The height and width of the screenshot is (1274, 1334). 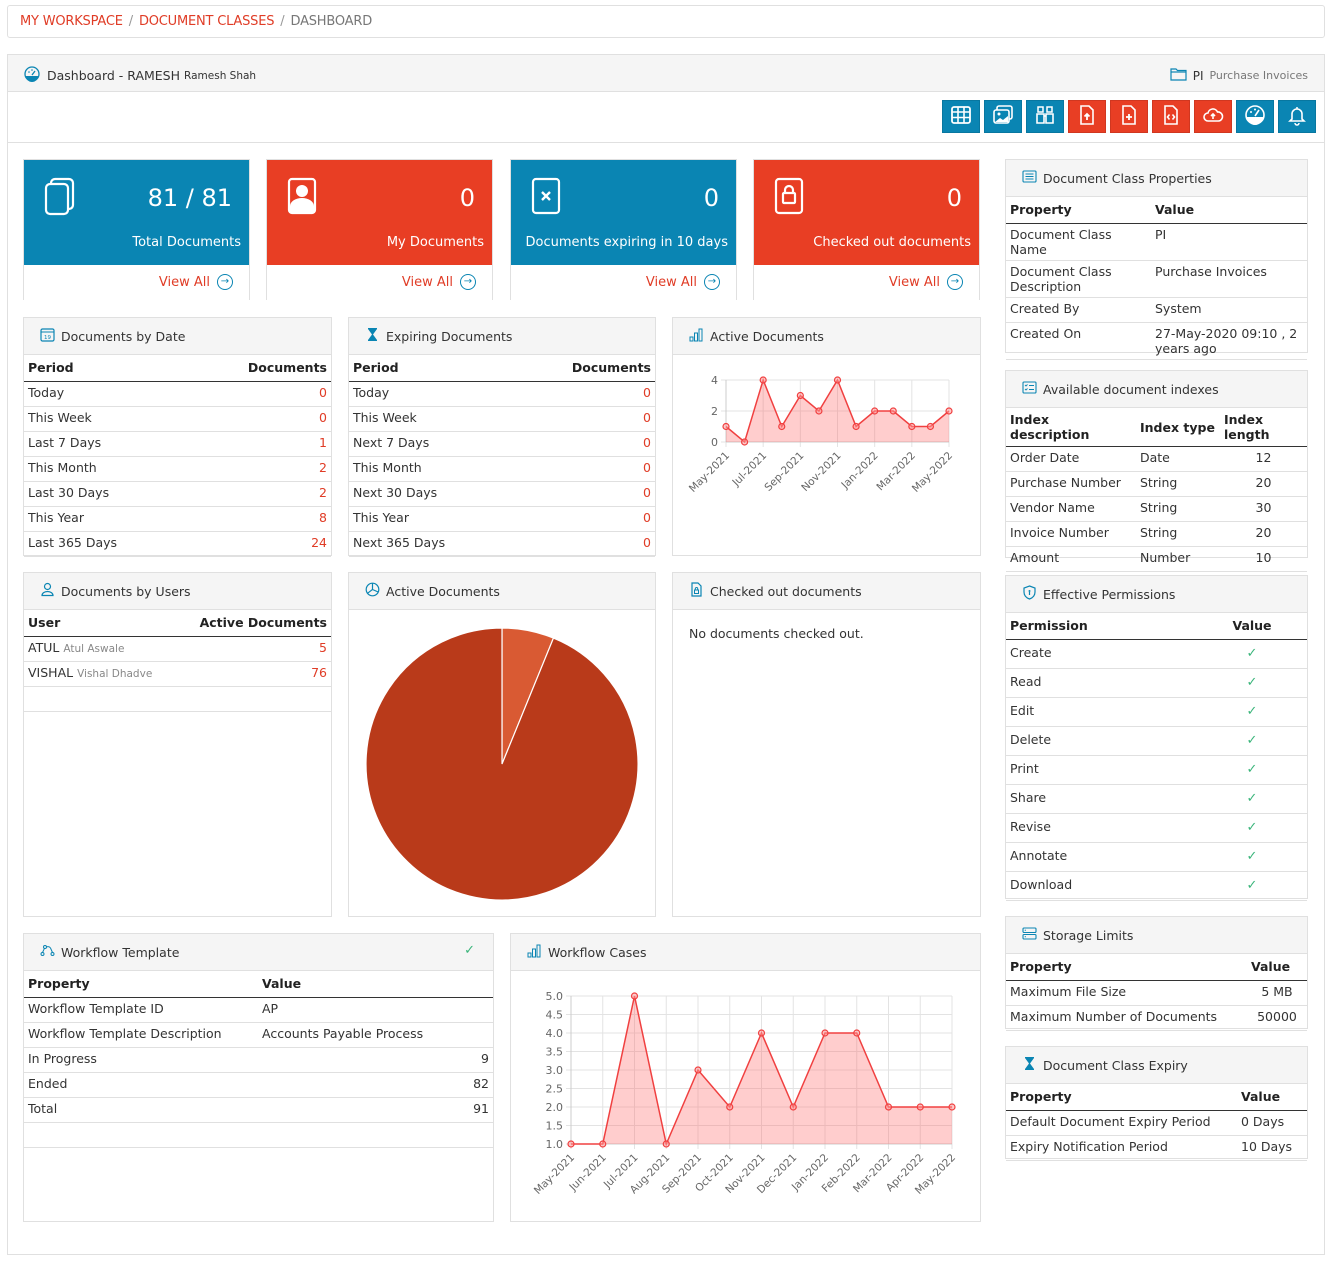 What do you see at coordinates (555, 1015) in the screenshot?
I see `y-tick-label: 4.5` at bounding box center [555, 1015].